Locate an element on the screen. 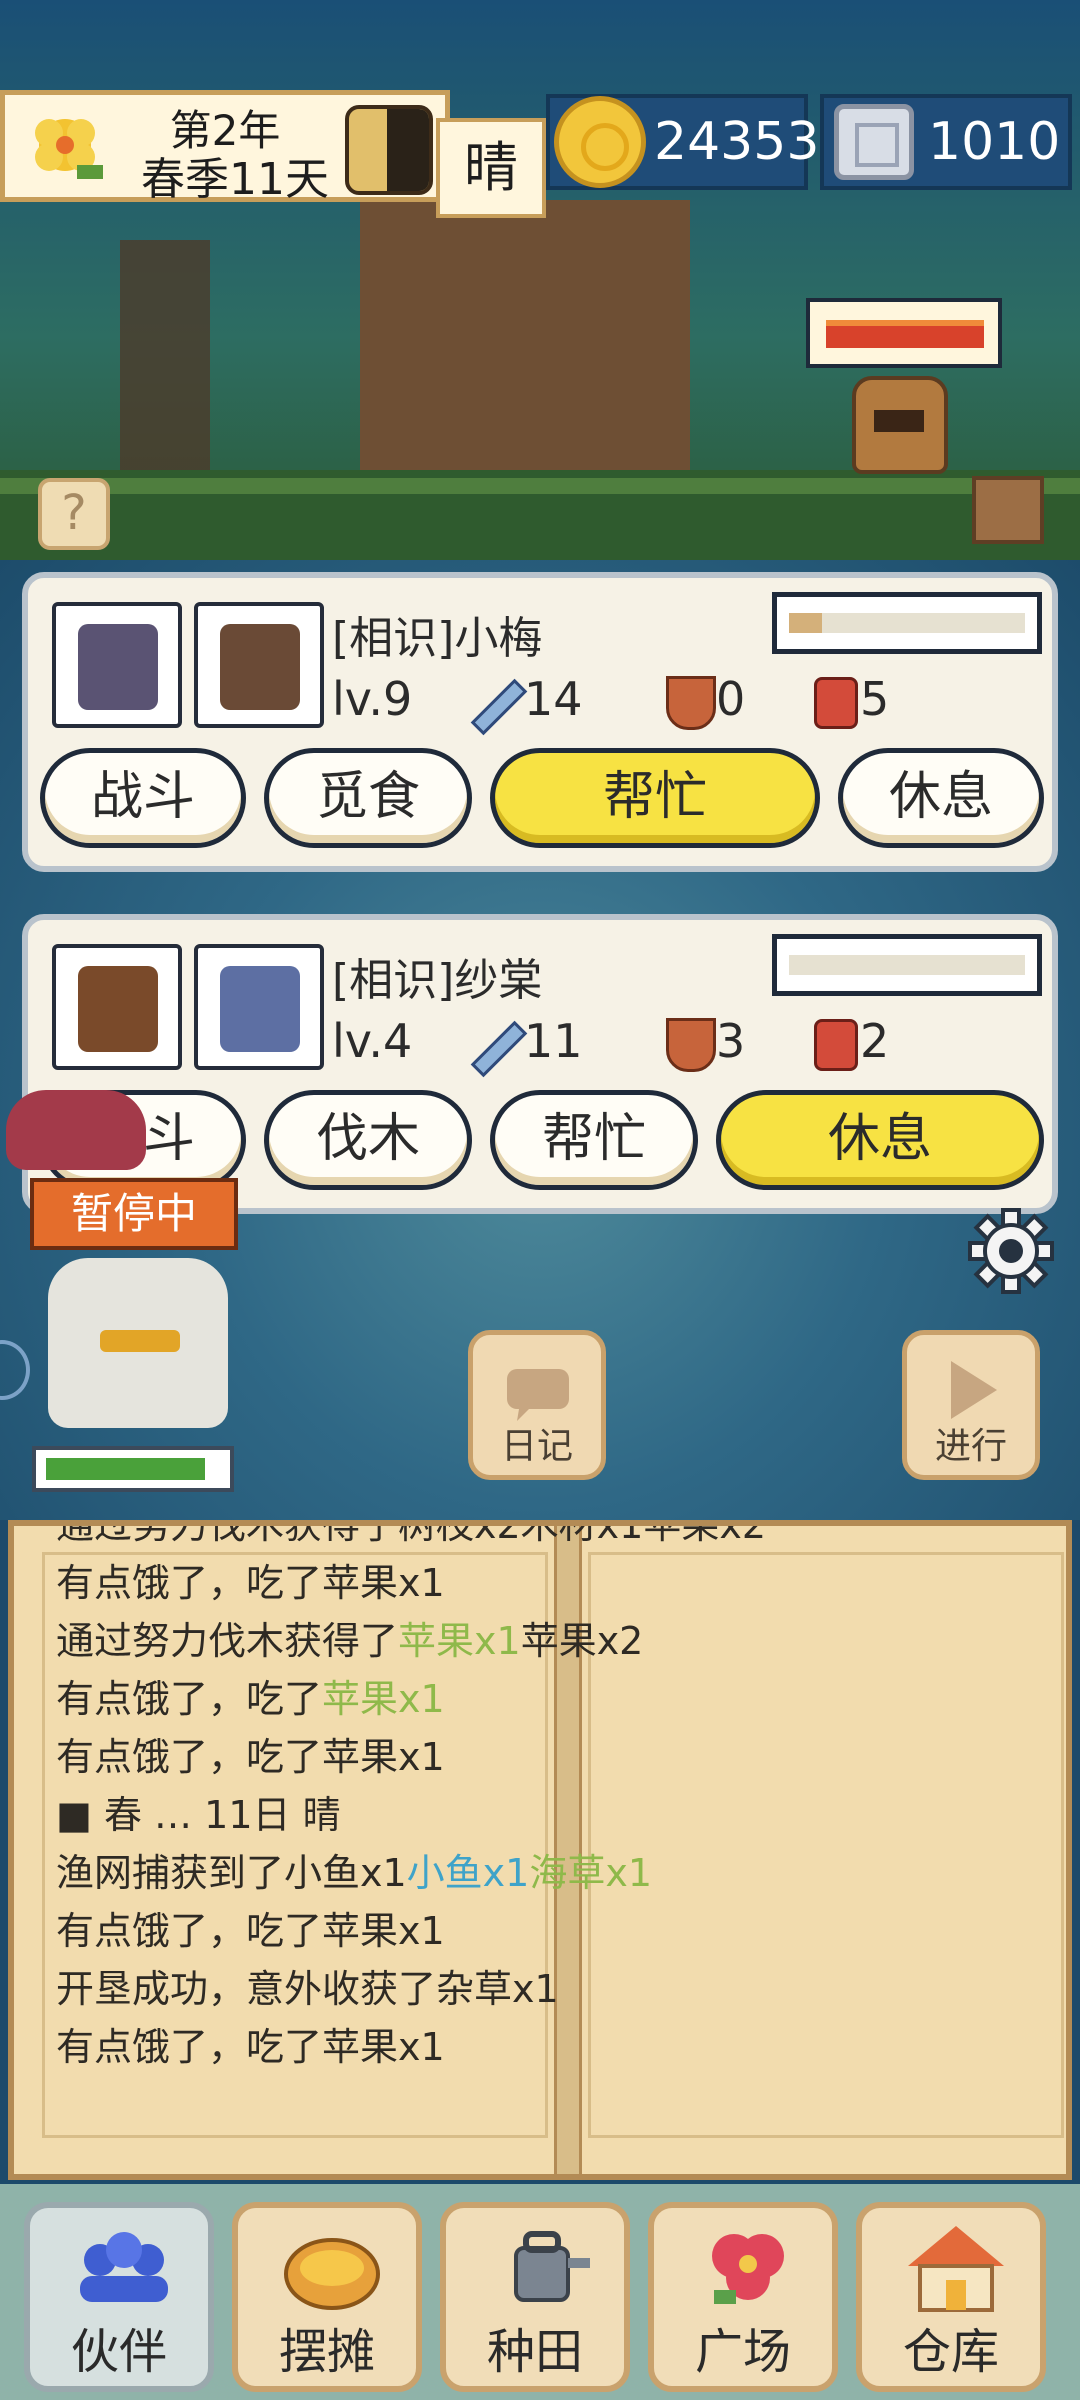 Image resolution: width=1080 pixels, height=2400 pixels. gem-counter: 1010 is located at coordinates (946, 142).